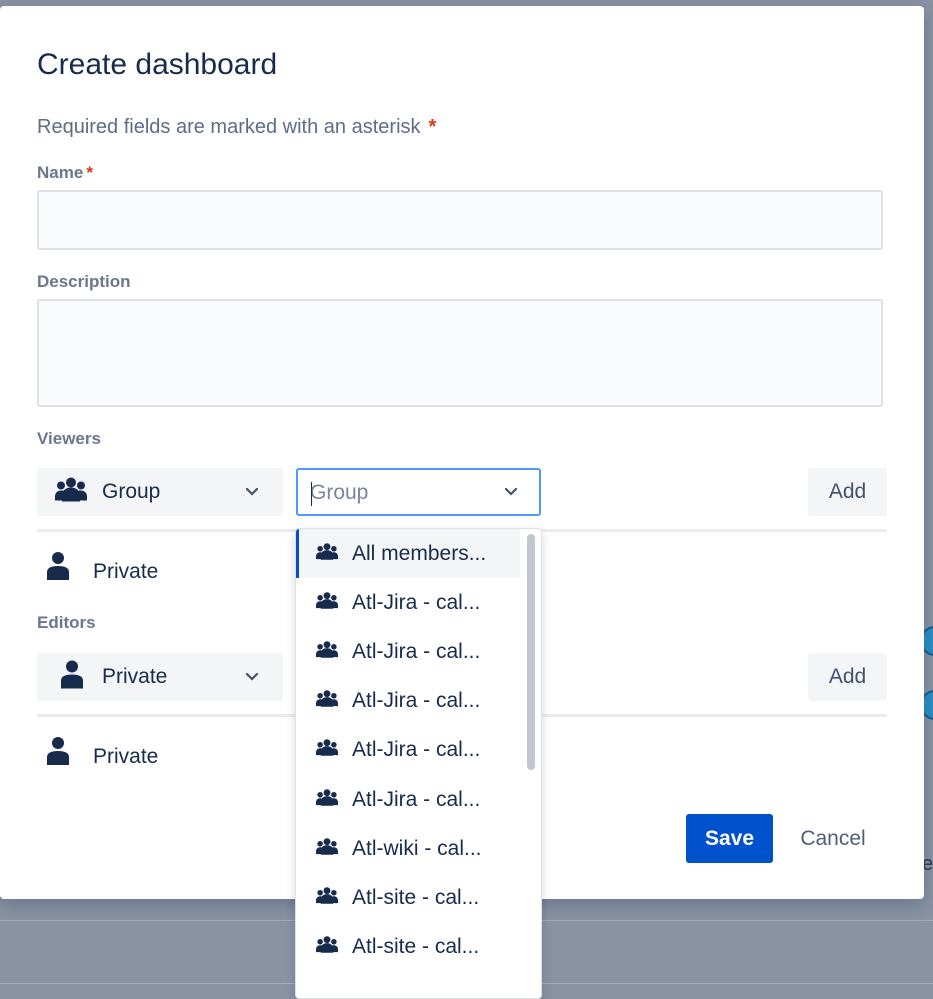  I want to click on add-editor-button: Add, so click(847, 677).